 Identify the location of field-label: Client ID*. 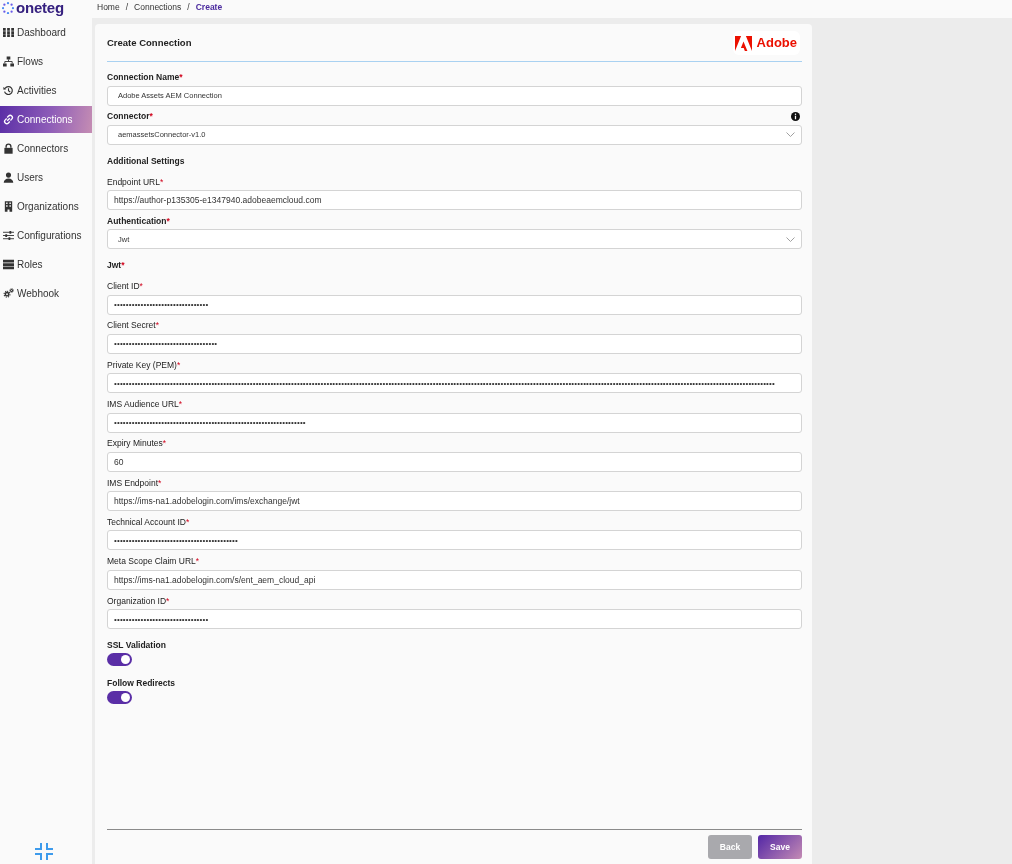
(125, 286).